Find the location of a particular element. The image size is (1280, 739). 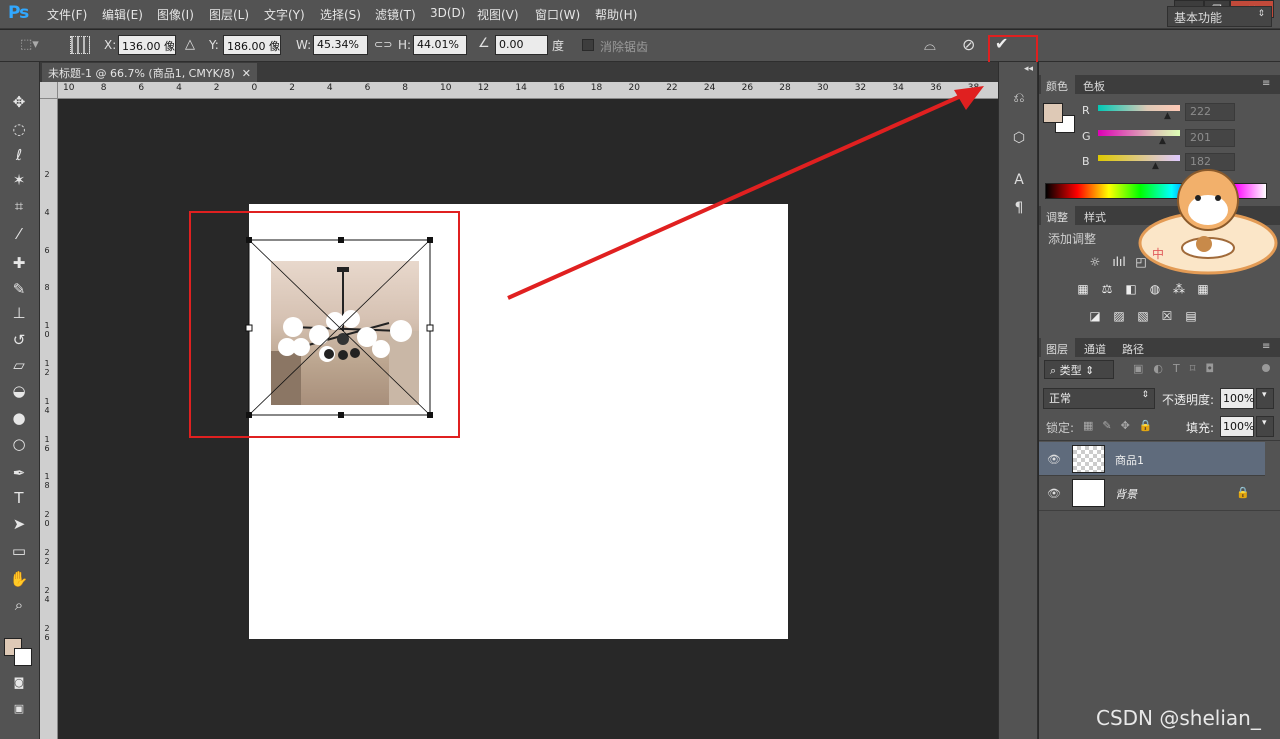

3d-panel-icon: ⬡ is located at coordinates (1019, 138).